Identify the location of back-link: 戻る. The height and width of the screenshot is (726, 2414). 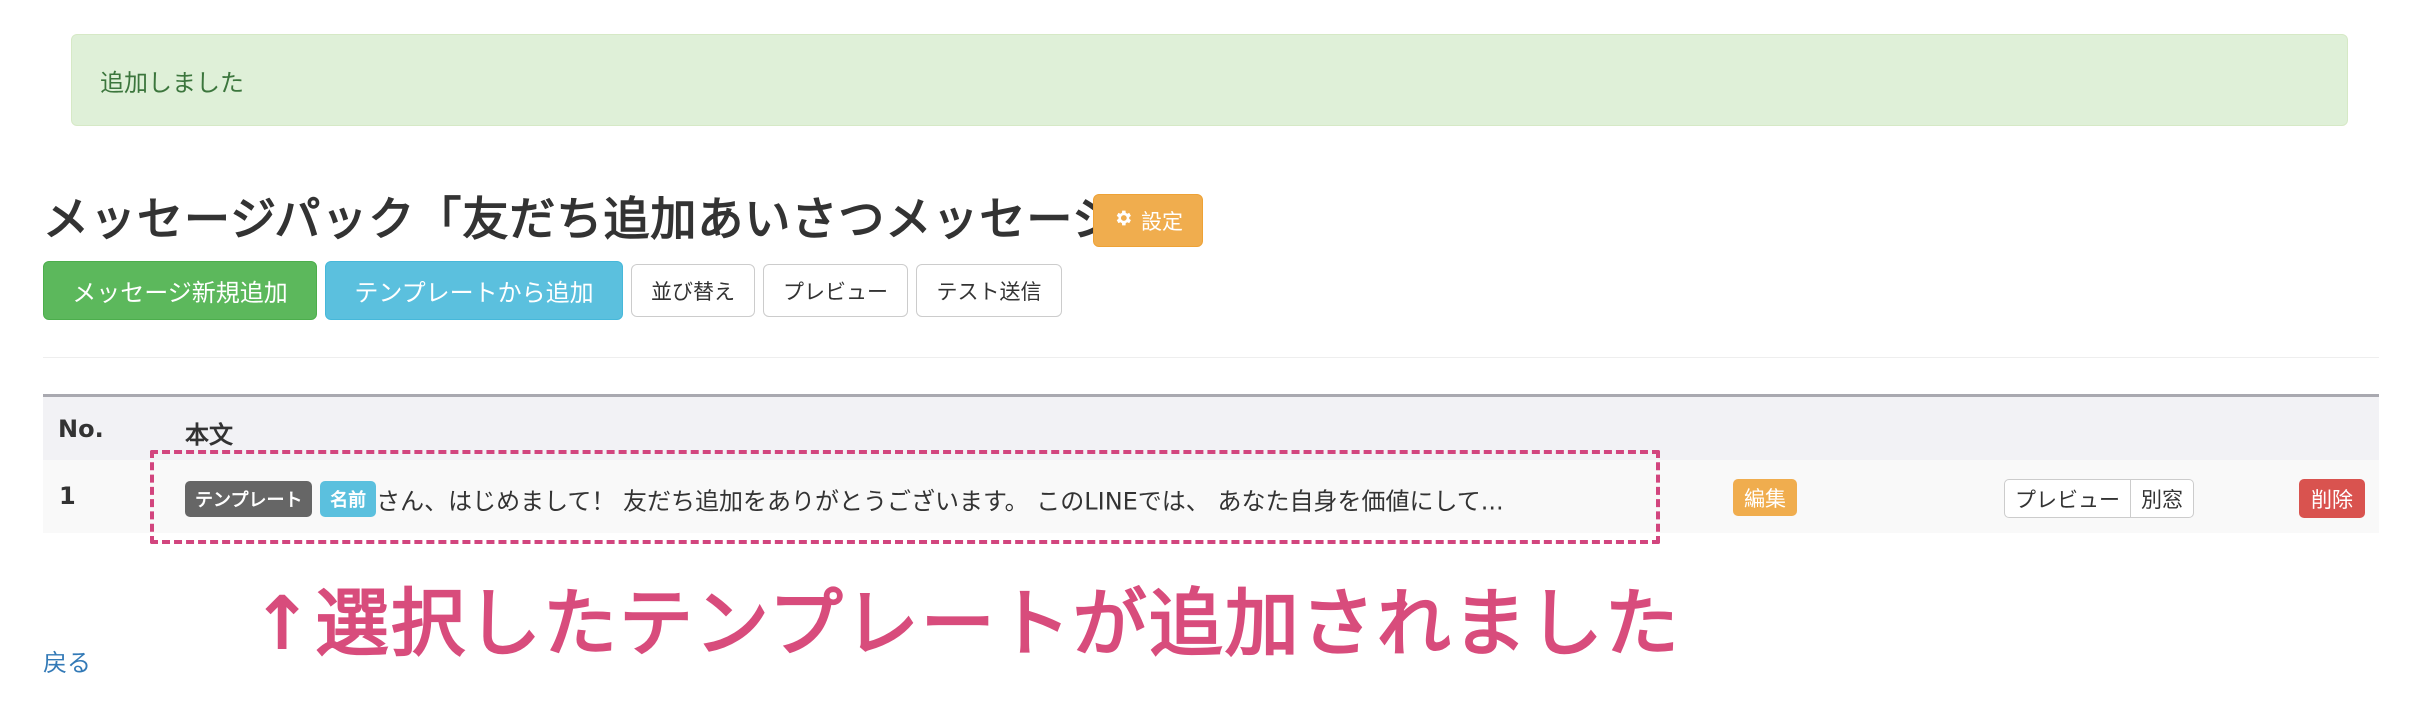
(67, 660).